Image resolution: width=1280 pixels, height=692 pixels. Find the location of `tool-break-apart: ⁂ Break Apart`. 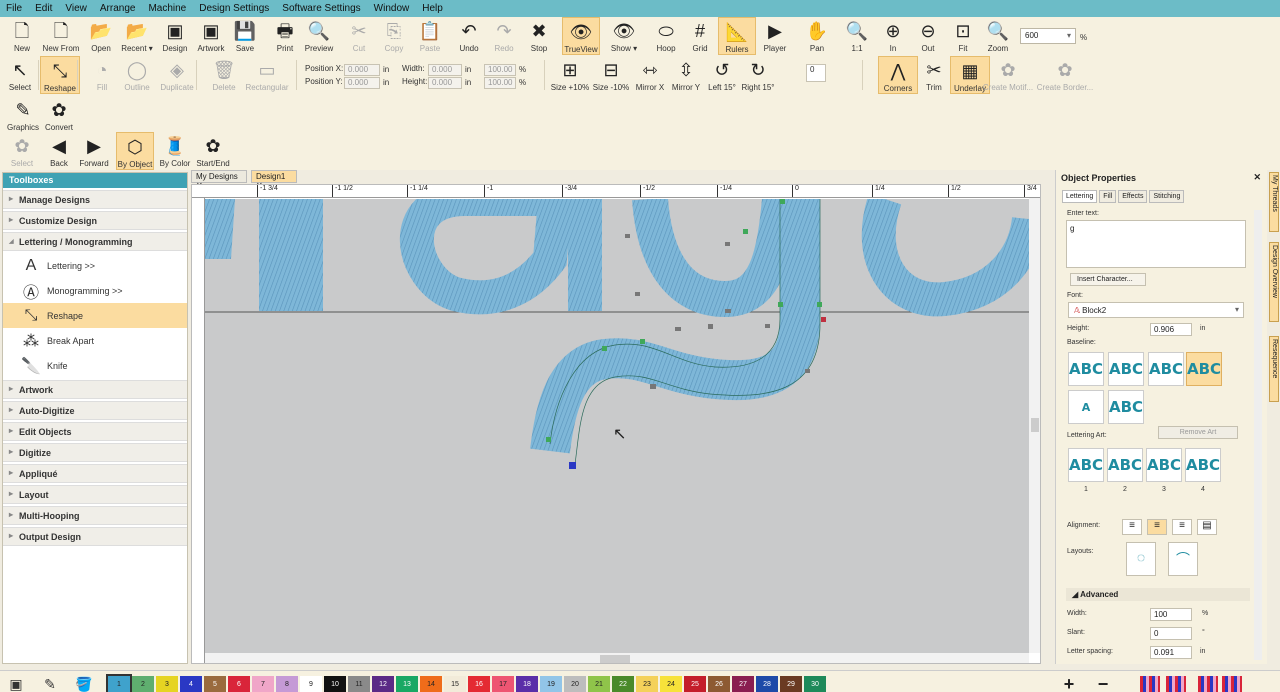

tool-break-apart: ⁂ Break Apart is located at coordinates (95, 340).